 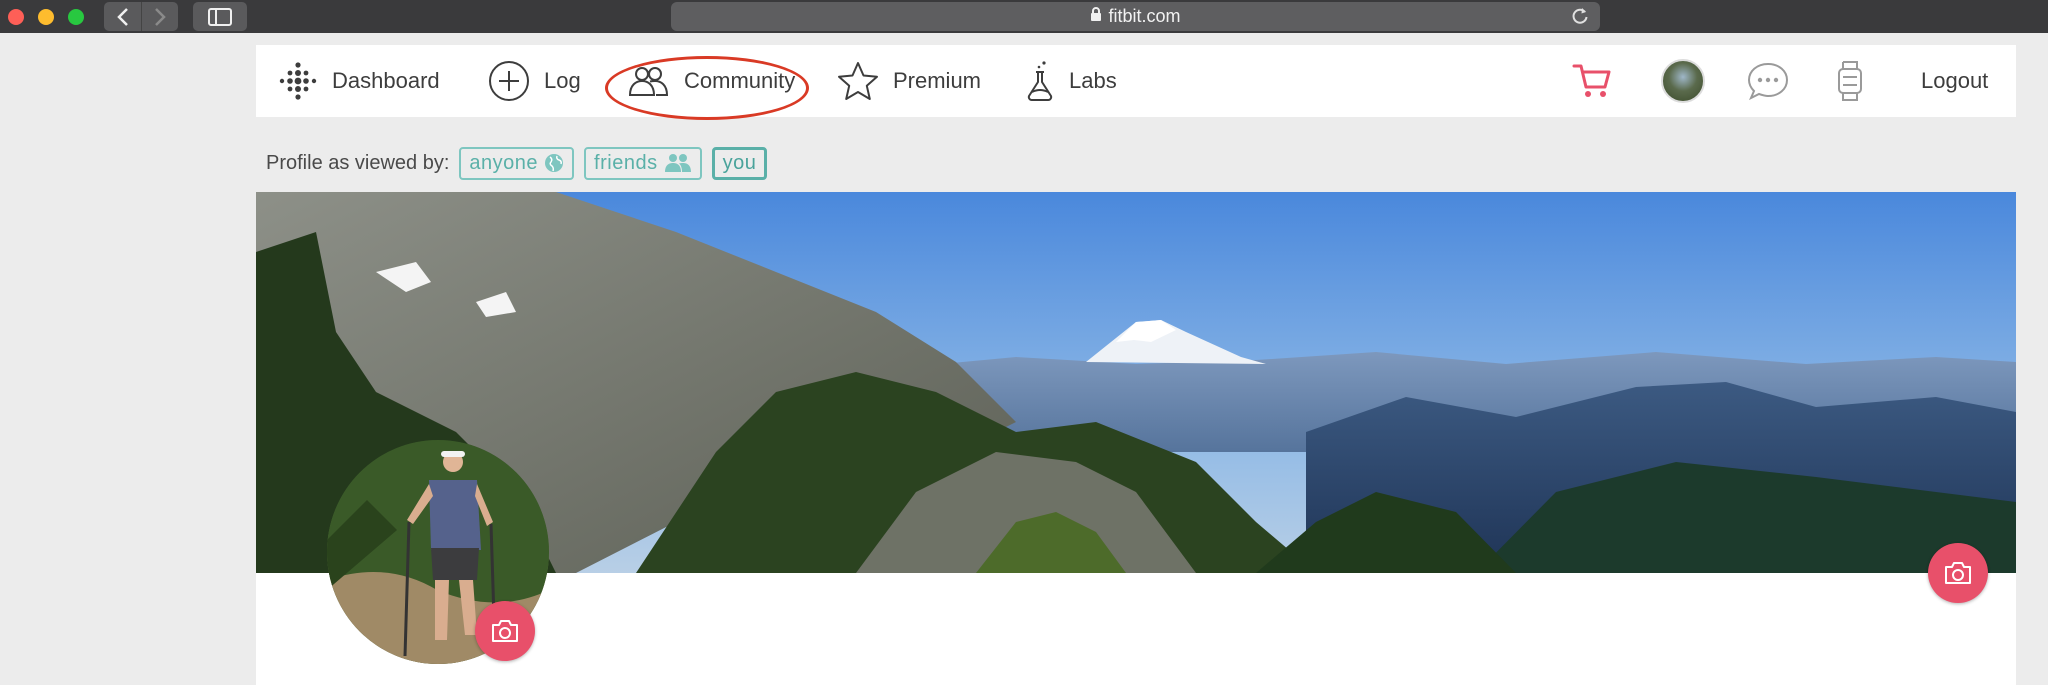 I want to click on cart-icon, so click(x=1591, y=80).